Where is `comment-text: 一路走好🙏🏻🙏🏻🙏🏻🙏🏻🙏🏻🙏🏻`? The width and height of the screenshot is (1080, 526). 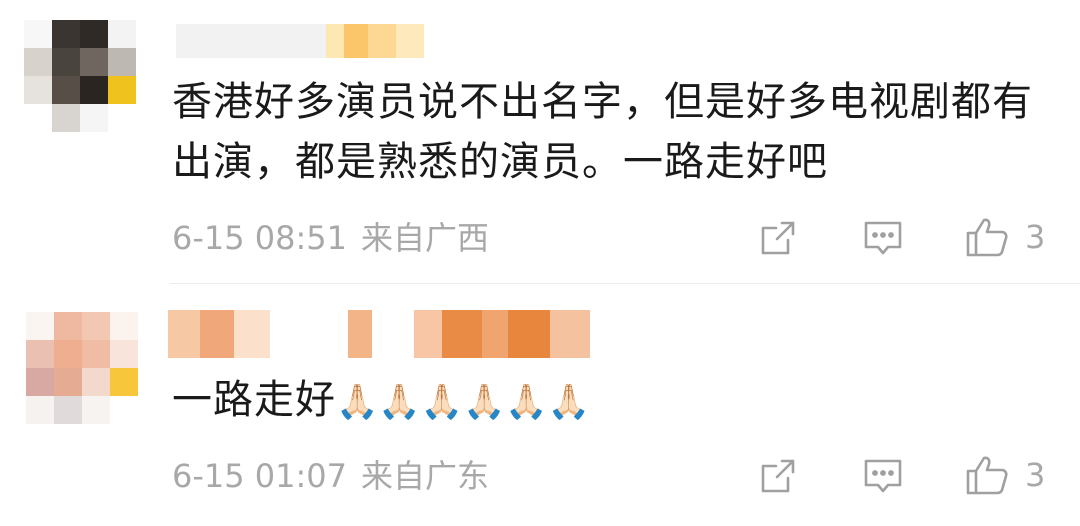 comment-text: 一路走好🙏🏻🙏🏻🙏🏻🙏🏻🙏🏻🙏🏻 is located at coordinates (381, 401).